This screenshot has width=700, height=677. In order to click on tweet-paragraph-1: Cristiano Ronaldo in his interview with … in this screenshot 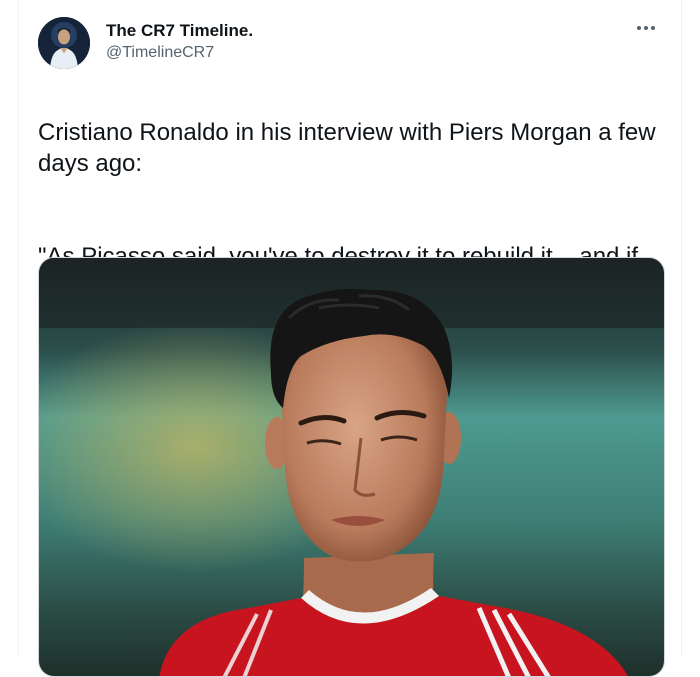, I will do `click(347, 148)`.